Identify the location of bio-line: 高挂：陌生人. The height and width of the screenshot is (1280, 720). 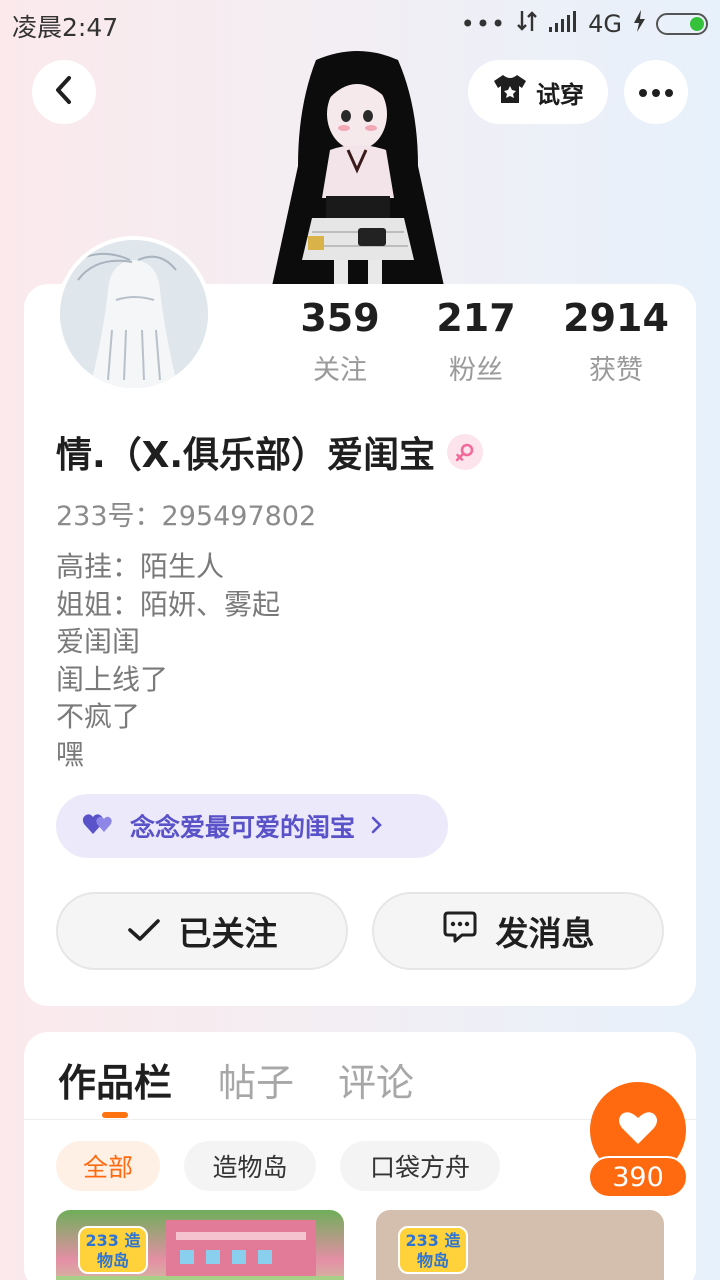
(140, 566).